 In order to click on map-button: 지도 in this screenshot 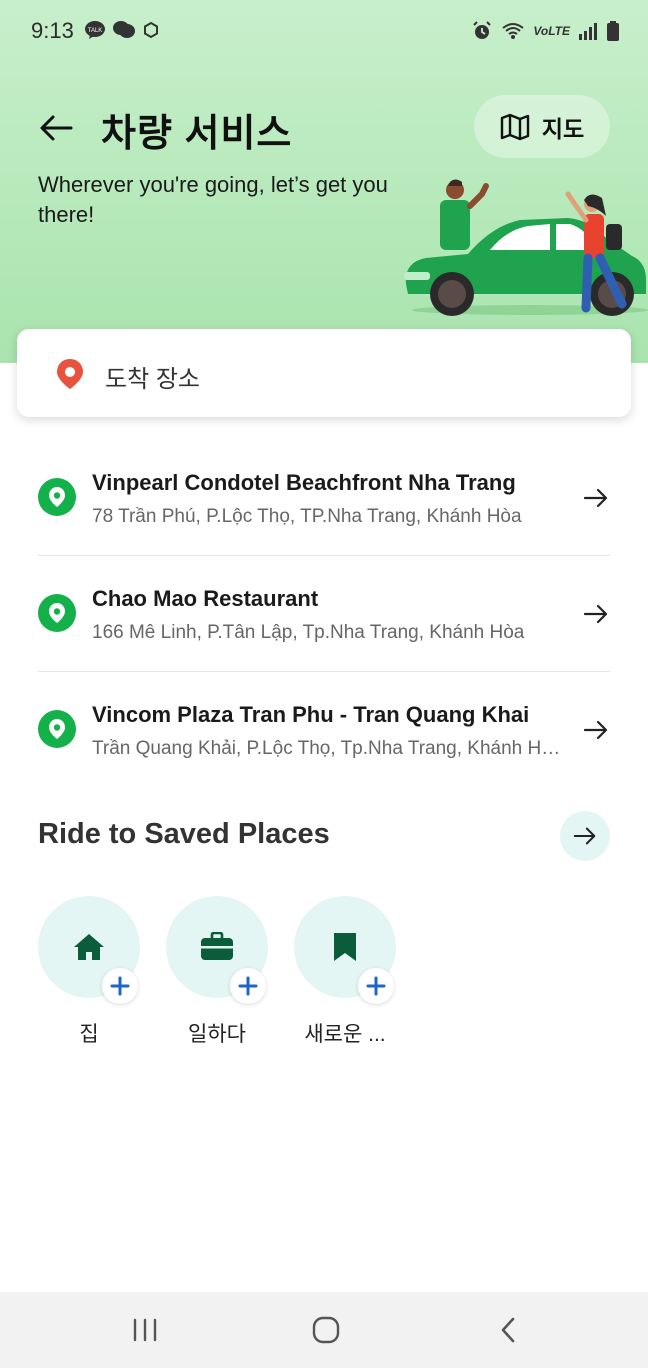, I will do `click(542, 126)`.